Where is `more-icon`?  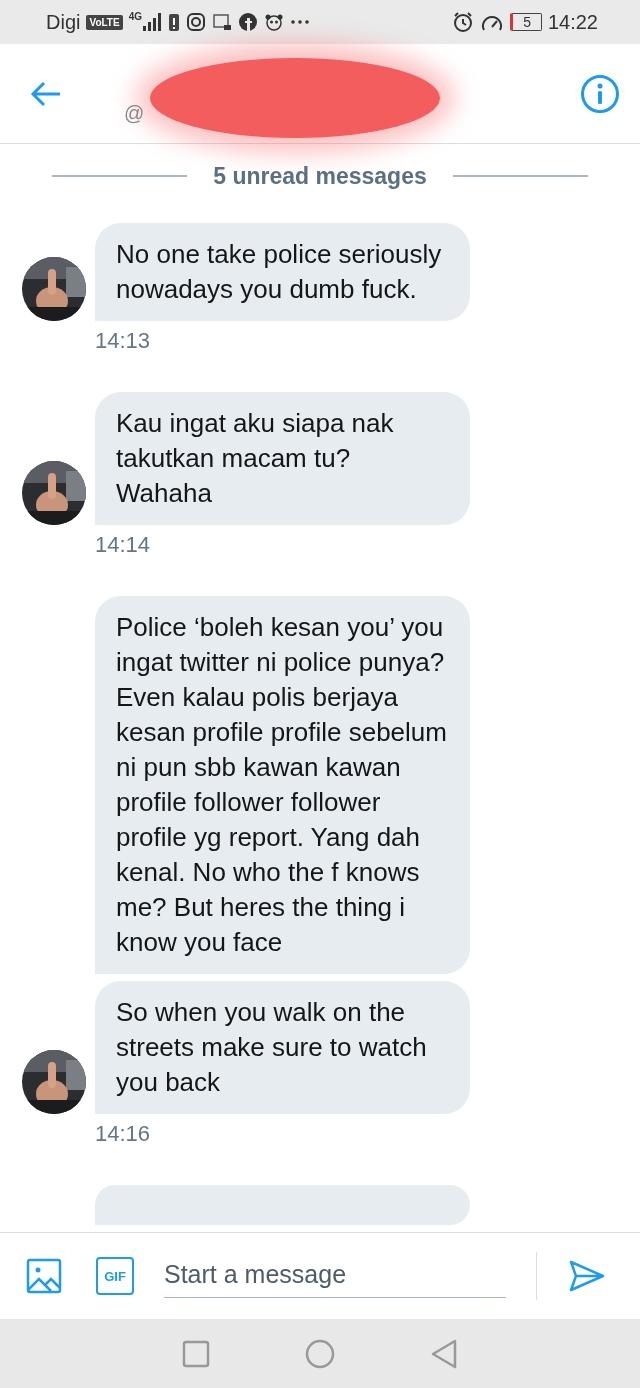 more-icon is located at coordinates (300, 22).